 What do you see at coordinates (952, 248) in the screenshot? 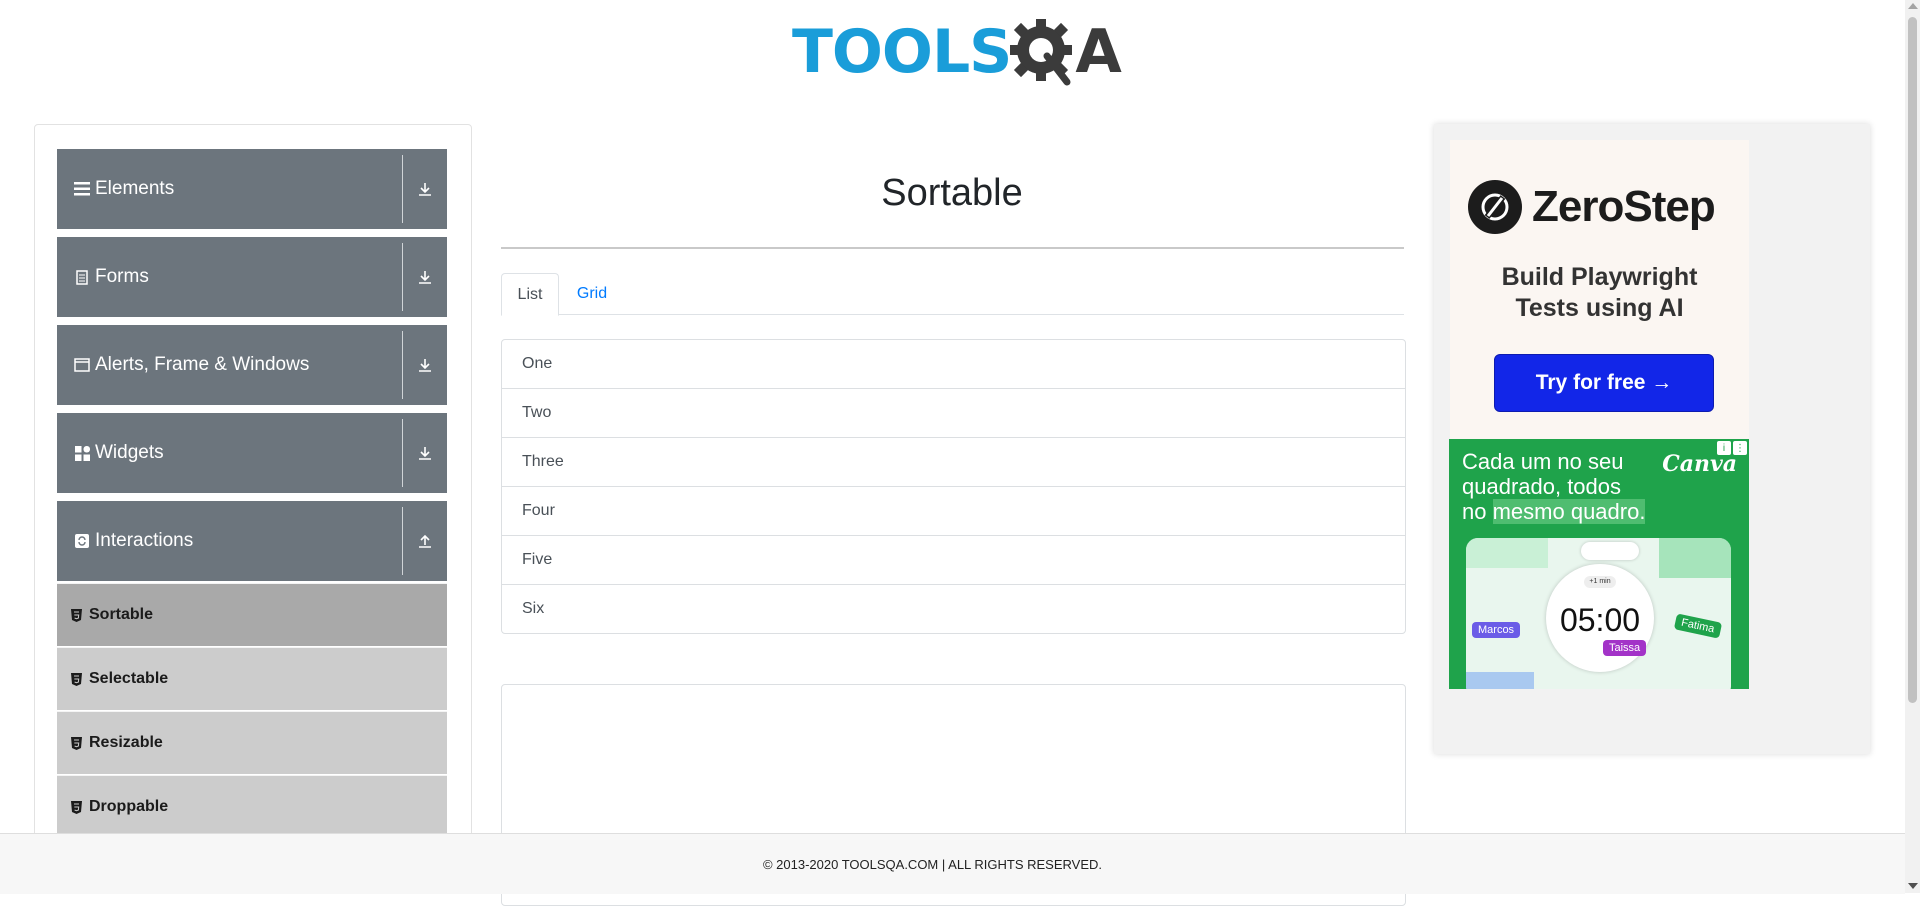
I see `title-divider` at bounding box center [952, 248].